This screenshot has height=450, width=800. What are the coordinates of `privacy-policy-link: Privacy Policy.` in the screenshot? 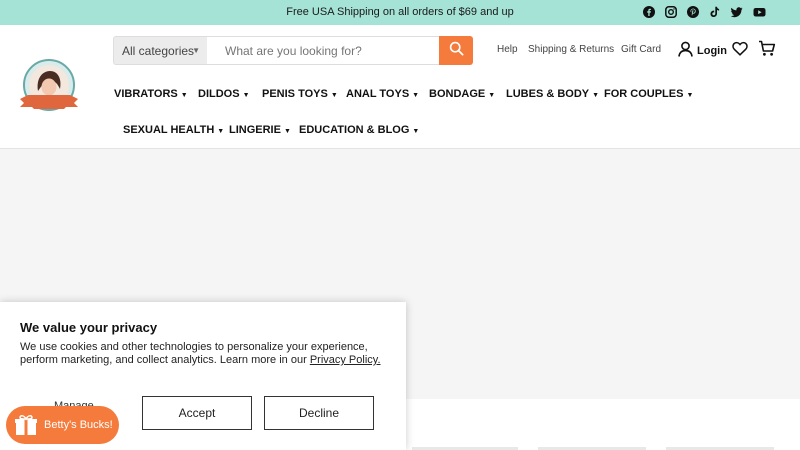 It's located at (345, 360).